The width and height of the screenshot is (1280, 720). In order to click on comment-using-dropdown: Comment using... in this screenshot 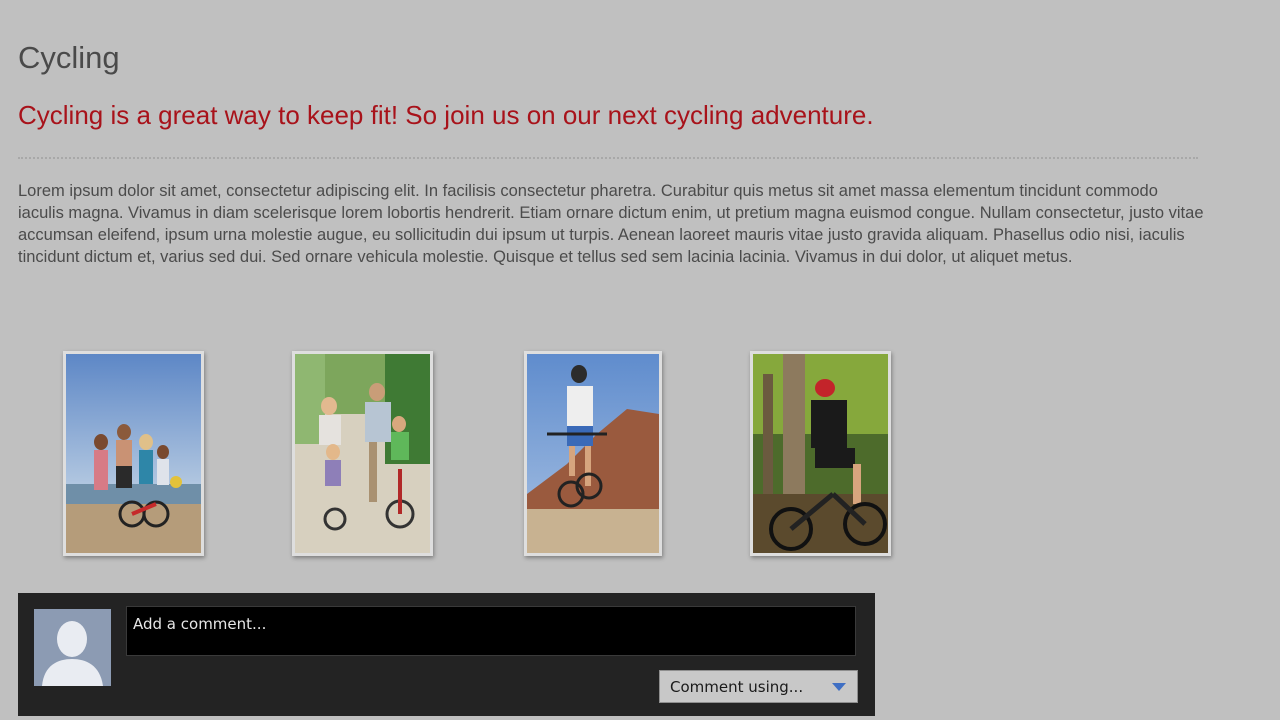, I will do `click(758, 686)`.